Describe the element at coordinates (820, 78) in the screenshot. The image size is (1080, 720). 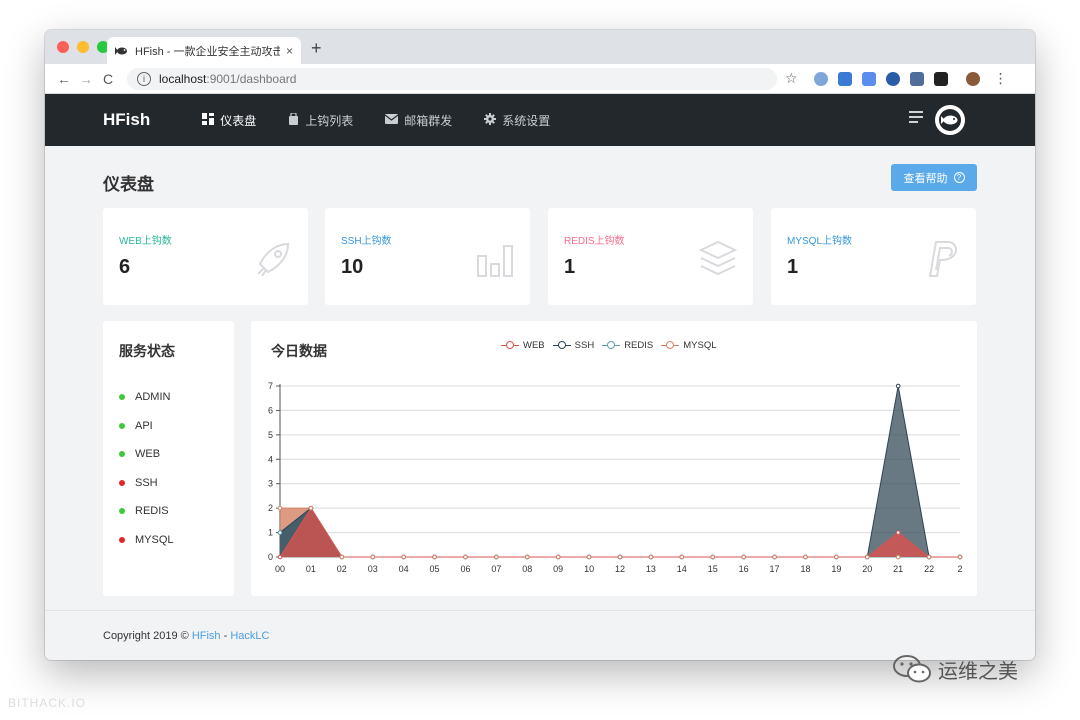
I see `extension-1-icon` at that location.